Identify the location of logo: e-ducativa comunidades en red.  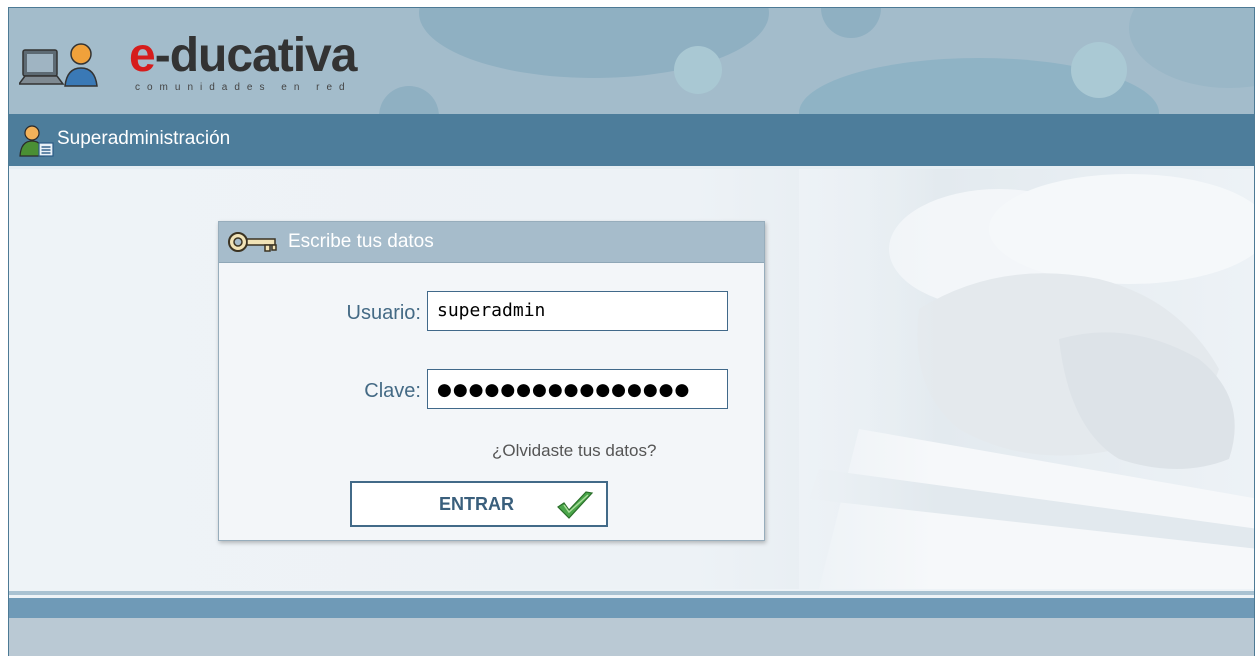
(209, 64).